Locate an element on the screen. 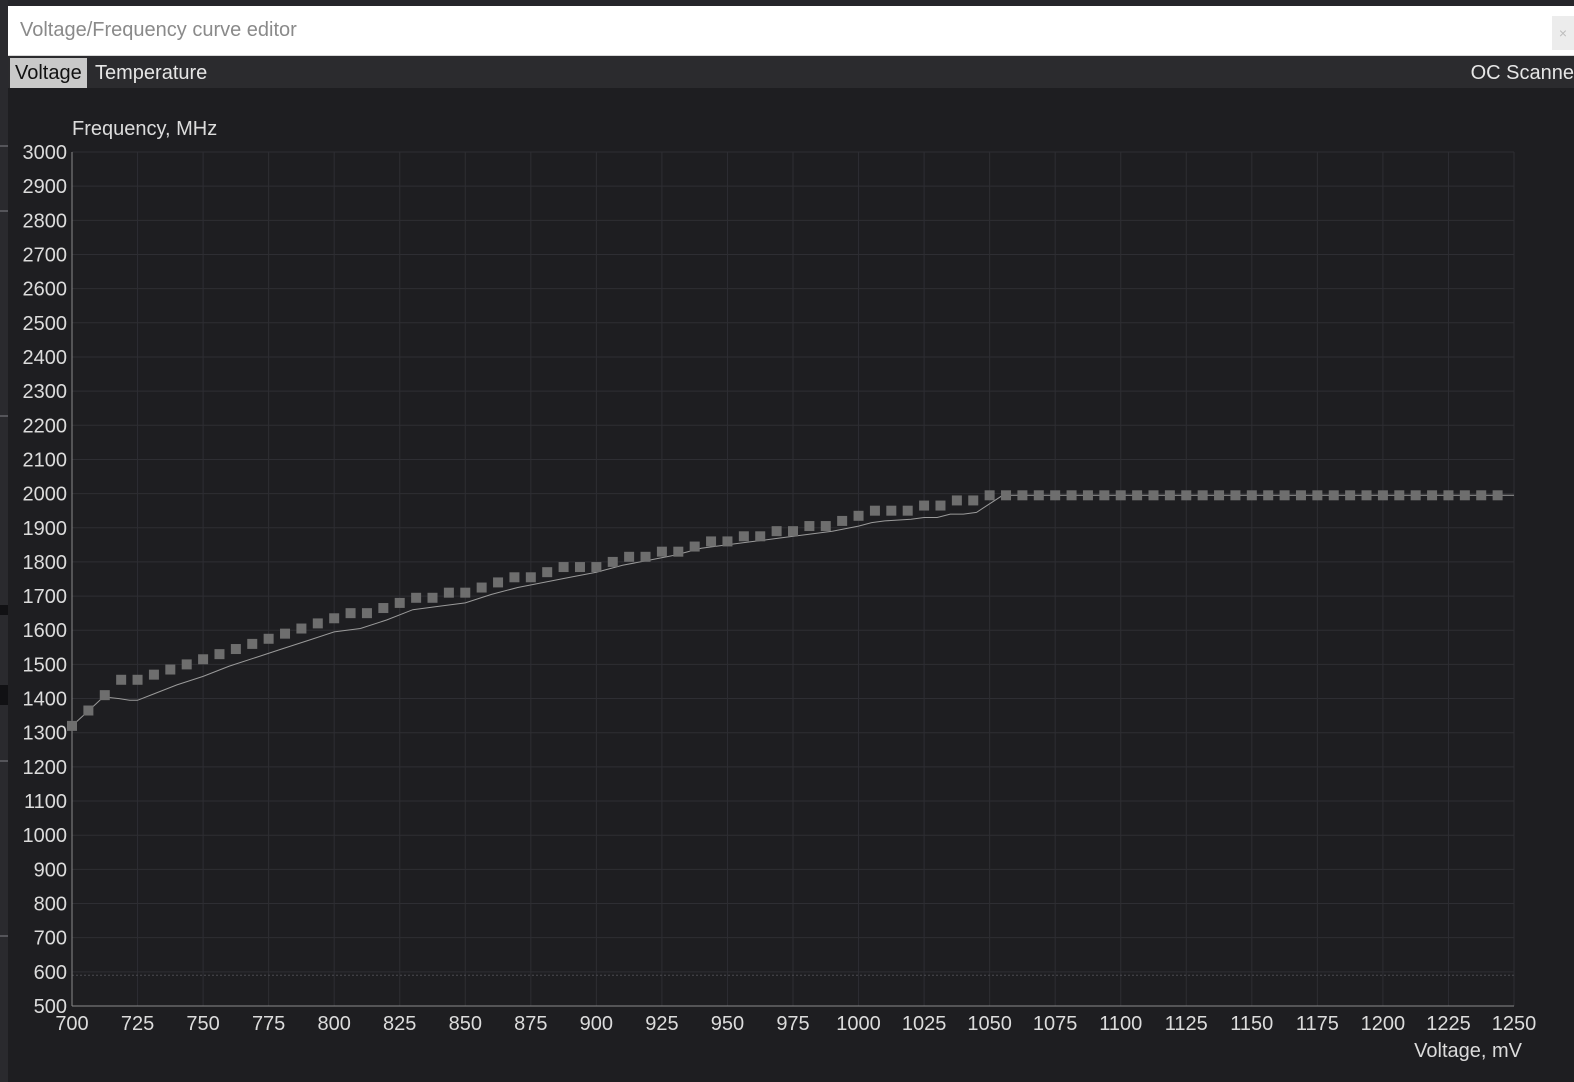  tab-temperature: Temperature is located at coordinates (151, 73).